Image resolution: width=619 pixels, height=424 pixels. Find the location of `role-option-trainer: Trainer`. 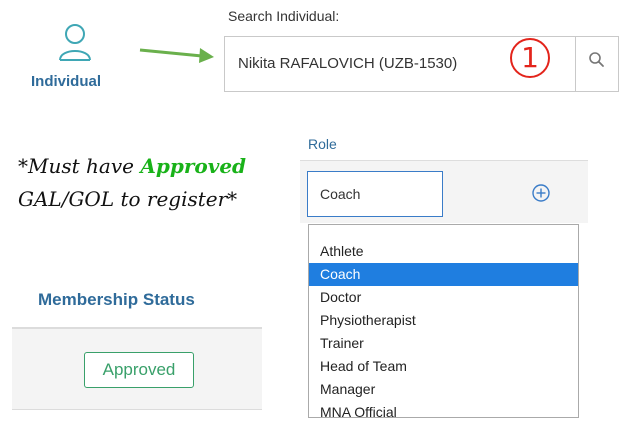

role-option-trainer: Trainer is located at coordinates (443, 343).